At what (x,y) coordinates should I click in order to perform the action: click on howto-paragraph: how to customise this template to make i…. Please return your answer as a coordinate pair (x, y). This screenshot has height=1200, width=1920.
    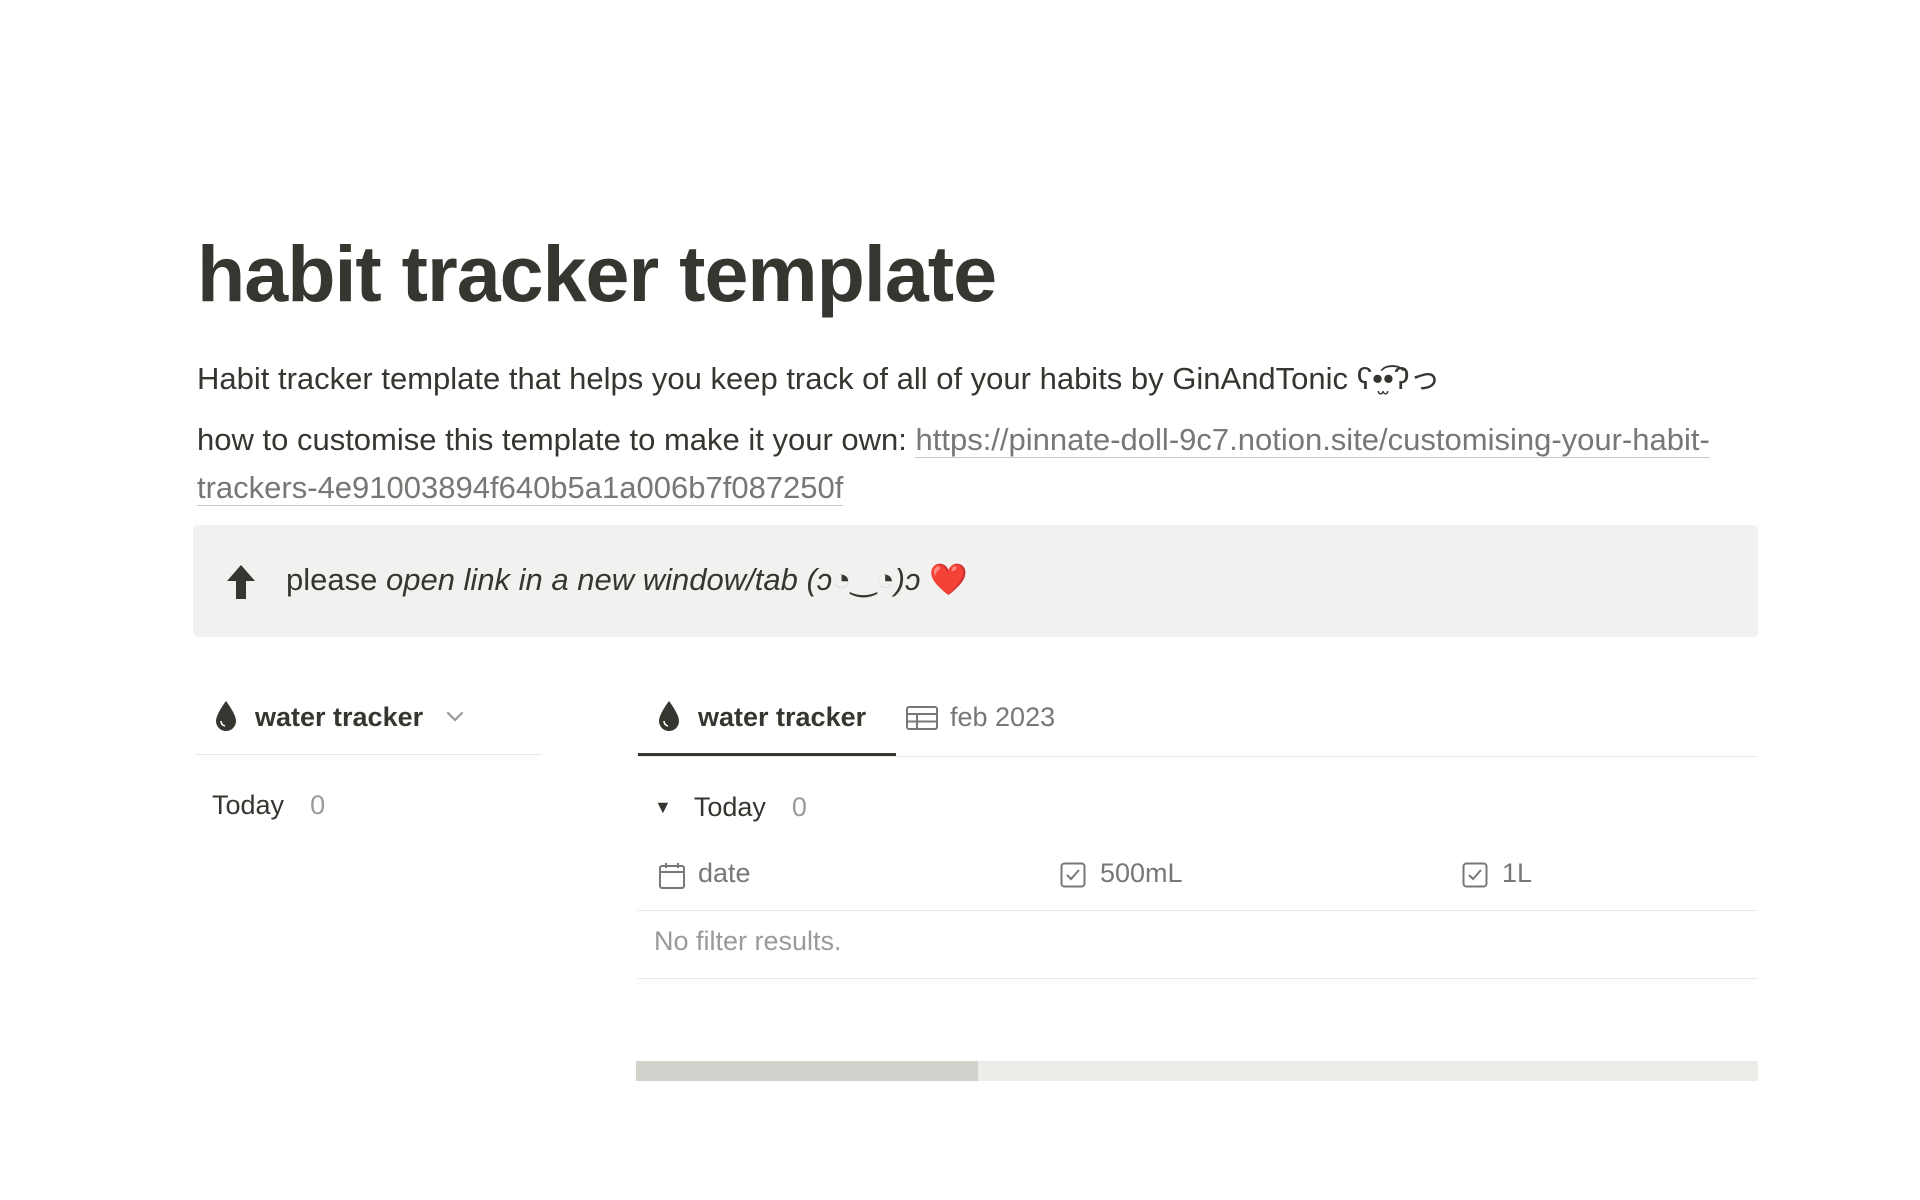
    Looking at the image, I should click on (957, 464).